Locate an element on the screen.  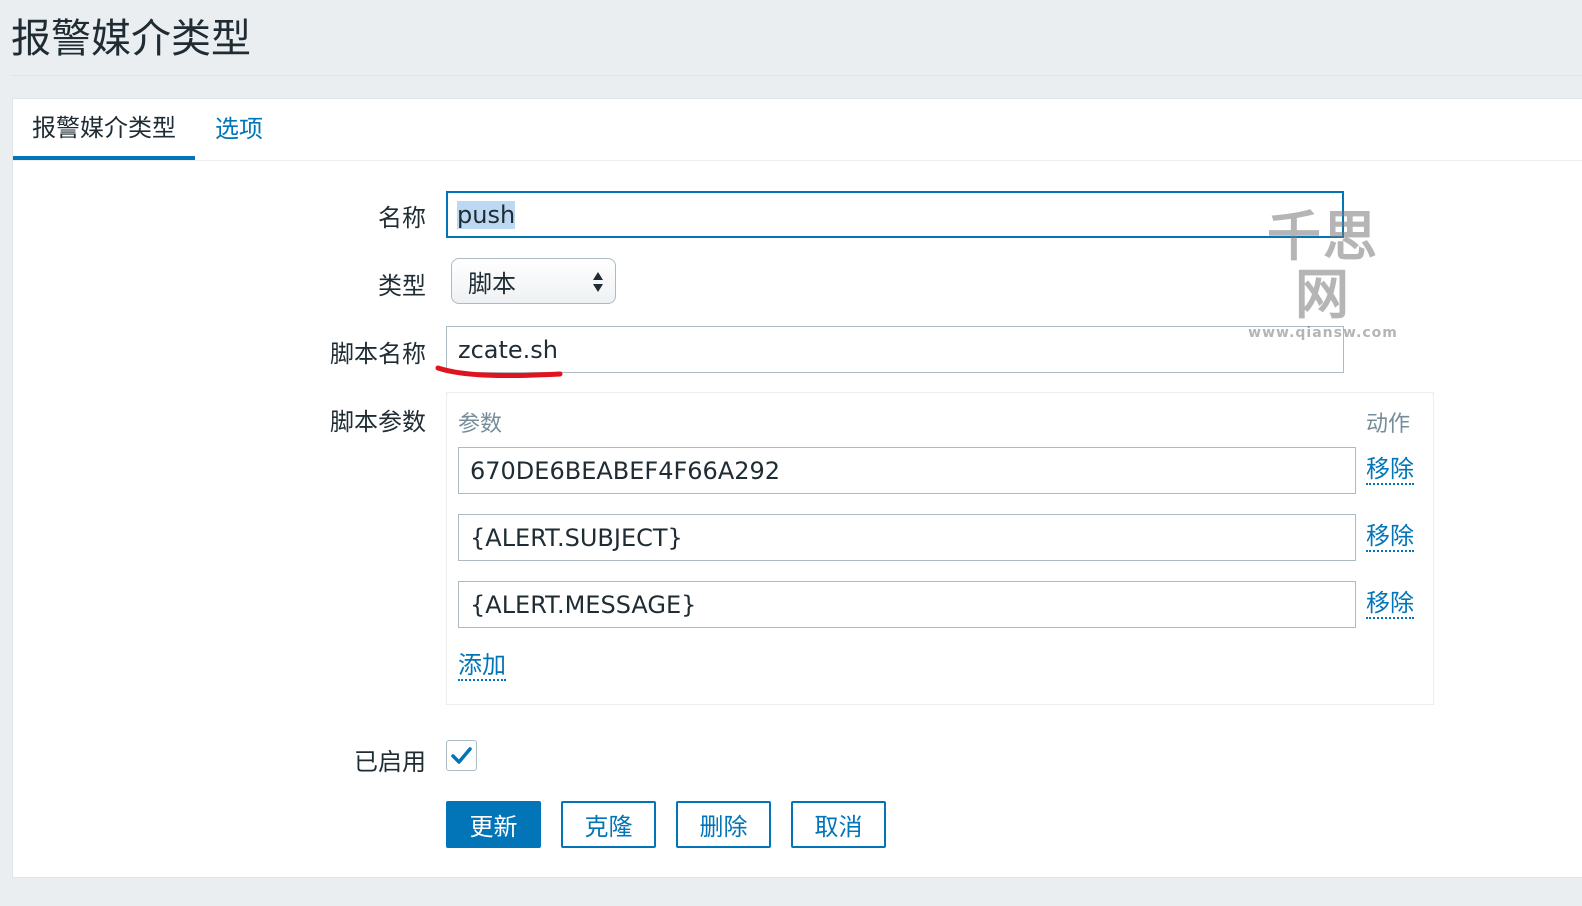
watermark-sub-text: www.qiansw.com is located at coordinates (1323, 333).